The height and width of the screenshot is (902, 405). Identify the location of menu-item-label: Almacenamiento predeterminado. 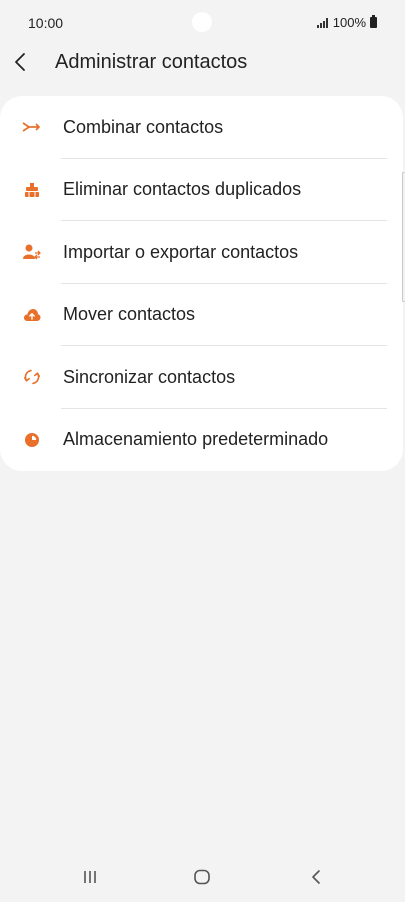
(196, 439).